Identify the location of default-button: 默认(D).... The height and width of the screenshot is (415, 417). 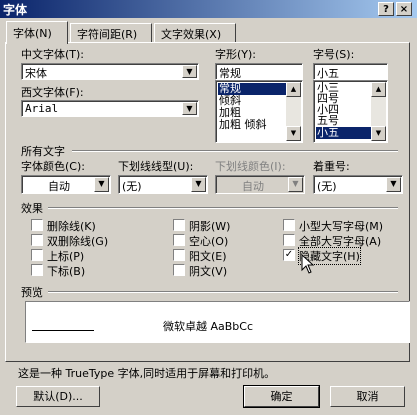
(58, 396).